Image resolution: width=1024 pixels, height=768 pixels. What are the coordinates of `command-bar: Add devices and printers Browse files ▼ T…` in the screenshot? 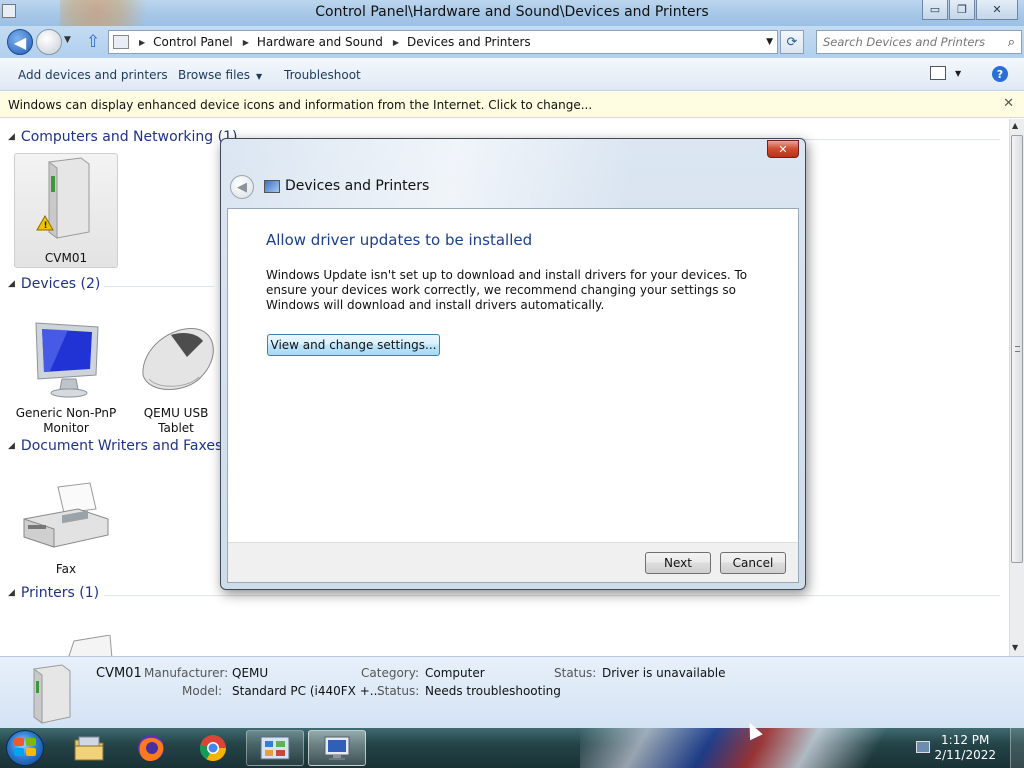 It's located at (512, 74).